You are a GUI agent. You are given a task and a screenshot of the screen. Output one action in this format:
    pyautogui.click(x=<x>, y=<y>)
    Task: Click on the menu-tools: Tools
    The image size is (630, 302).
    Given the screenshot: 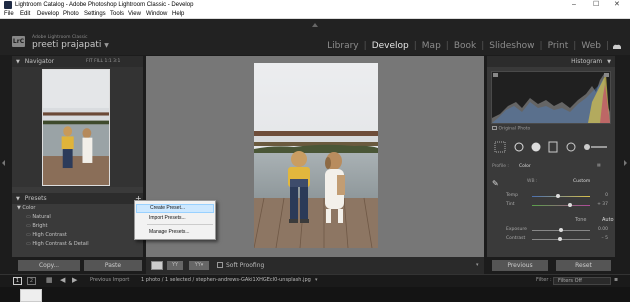 What is the action you would take?
    pyautogui.click(x=117, y=14)
    